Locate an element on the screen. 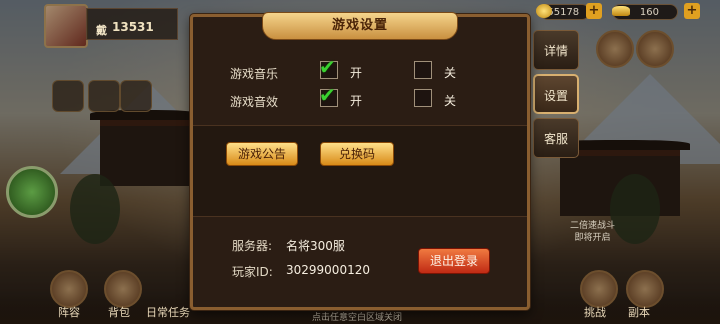  temple-building is located at coordinates (145, 148).